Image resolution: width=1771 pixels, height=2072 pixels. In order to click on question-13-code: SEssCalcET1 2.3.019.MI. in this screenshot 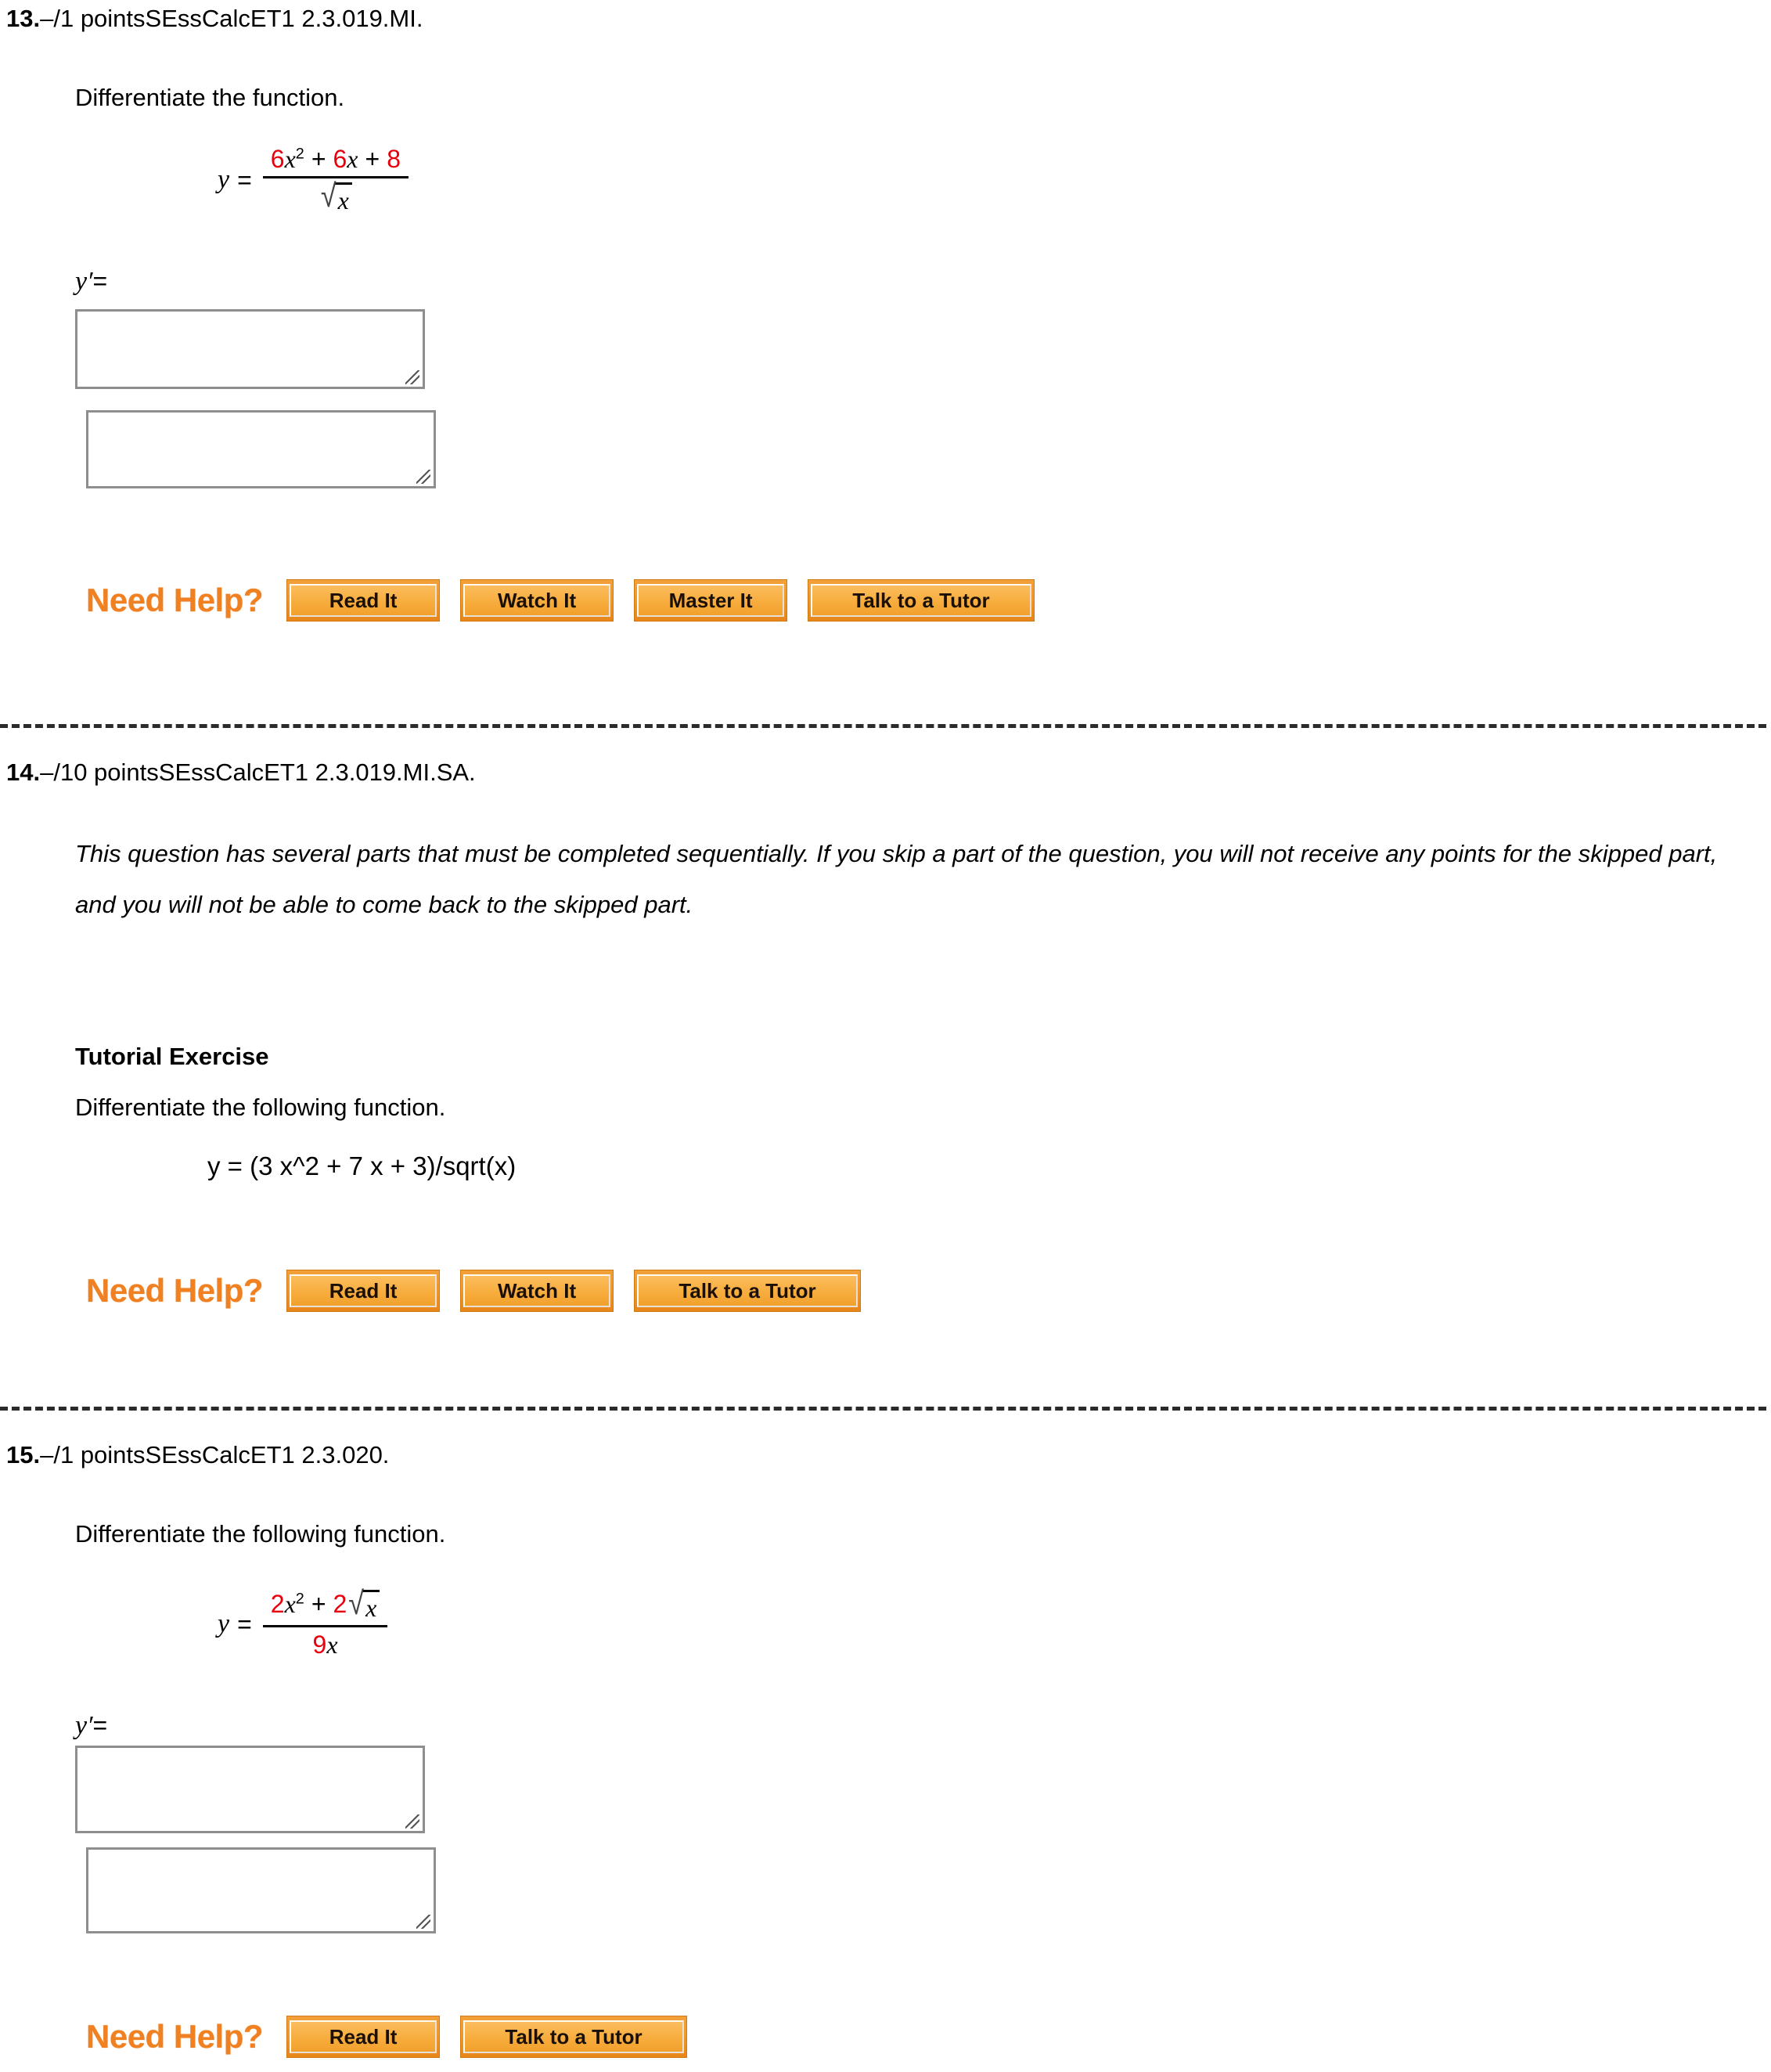, I will do `click(284, 18)`.